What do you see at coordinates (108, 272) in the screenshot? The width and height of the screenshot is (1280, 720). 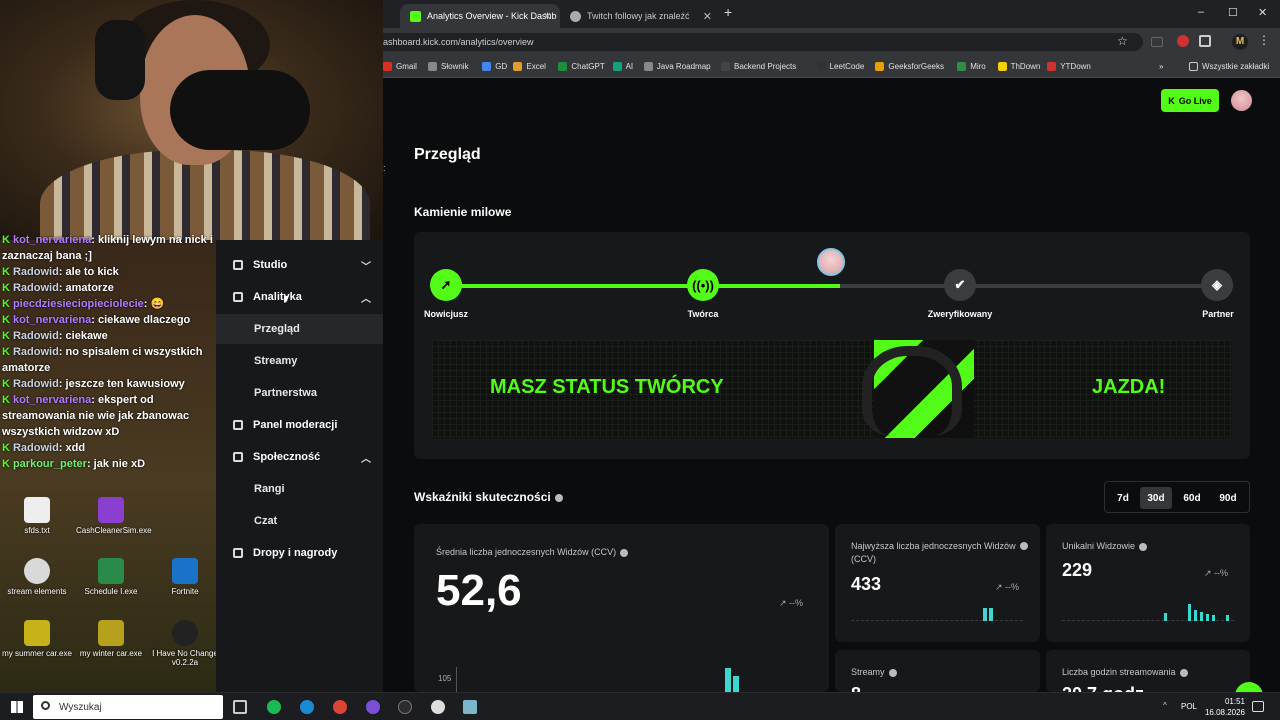 I see `chat-message: K Radowid: ale to kick` at bounding box center [108, 272].